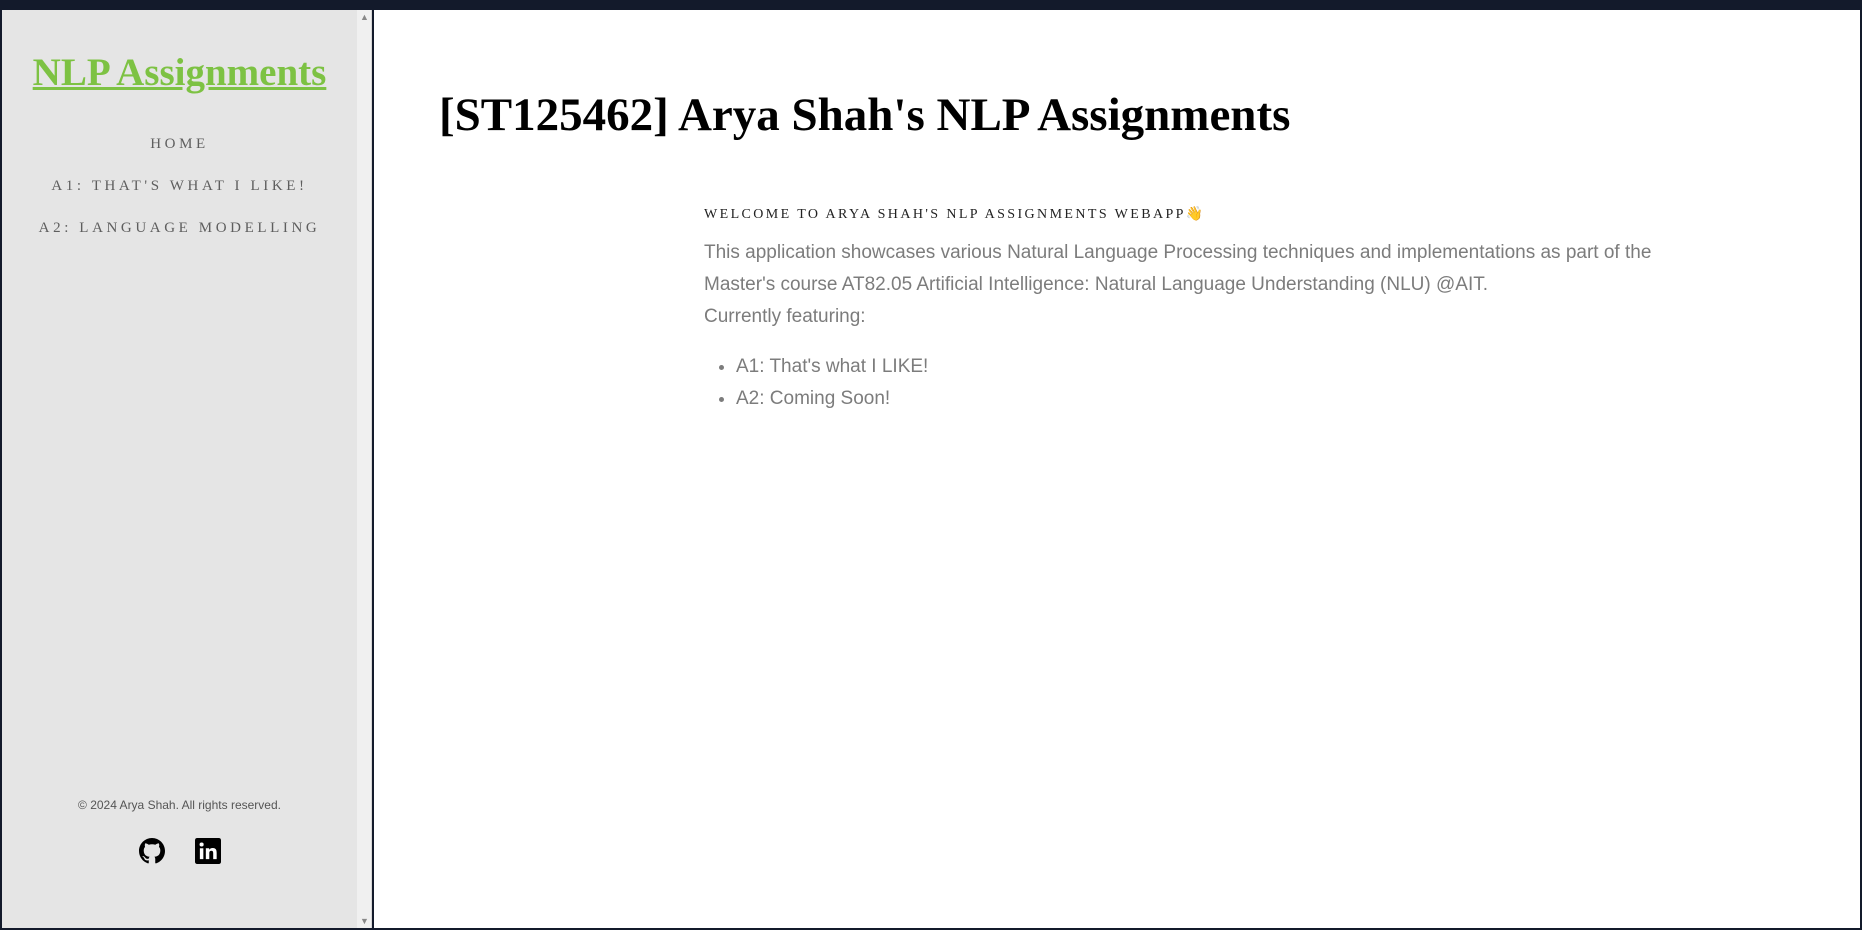 This screenshot has width=1862, height=930. What do you see at coordinates (364, 921) in the screenshot?
I see `scroll-down-arrow-icon: ▼` at bounding box center [364, 921].